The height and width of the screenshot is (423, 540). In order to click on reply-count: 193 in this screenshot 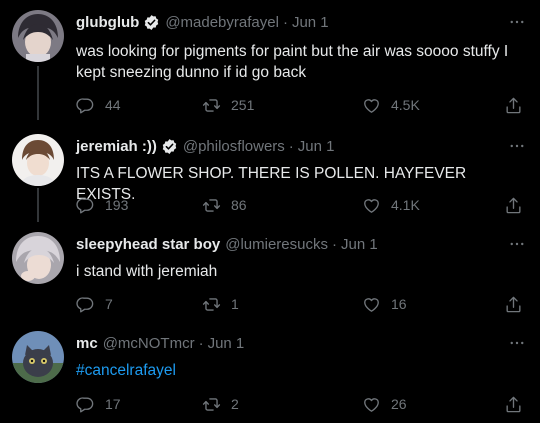, I will do `click(117, 205)`.